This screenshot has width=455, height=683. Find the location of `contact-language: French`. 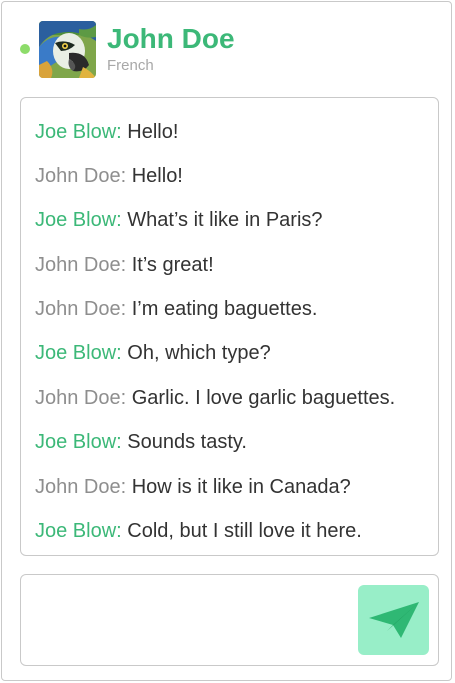

contact-language: French is located at coordinates (130, 65).